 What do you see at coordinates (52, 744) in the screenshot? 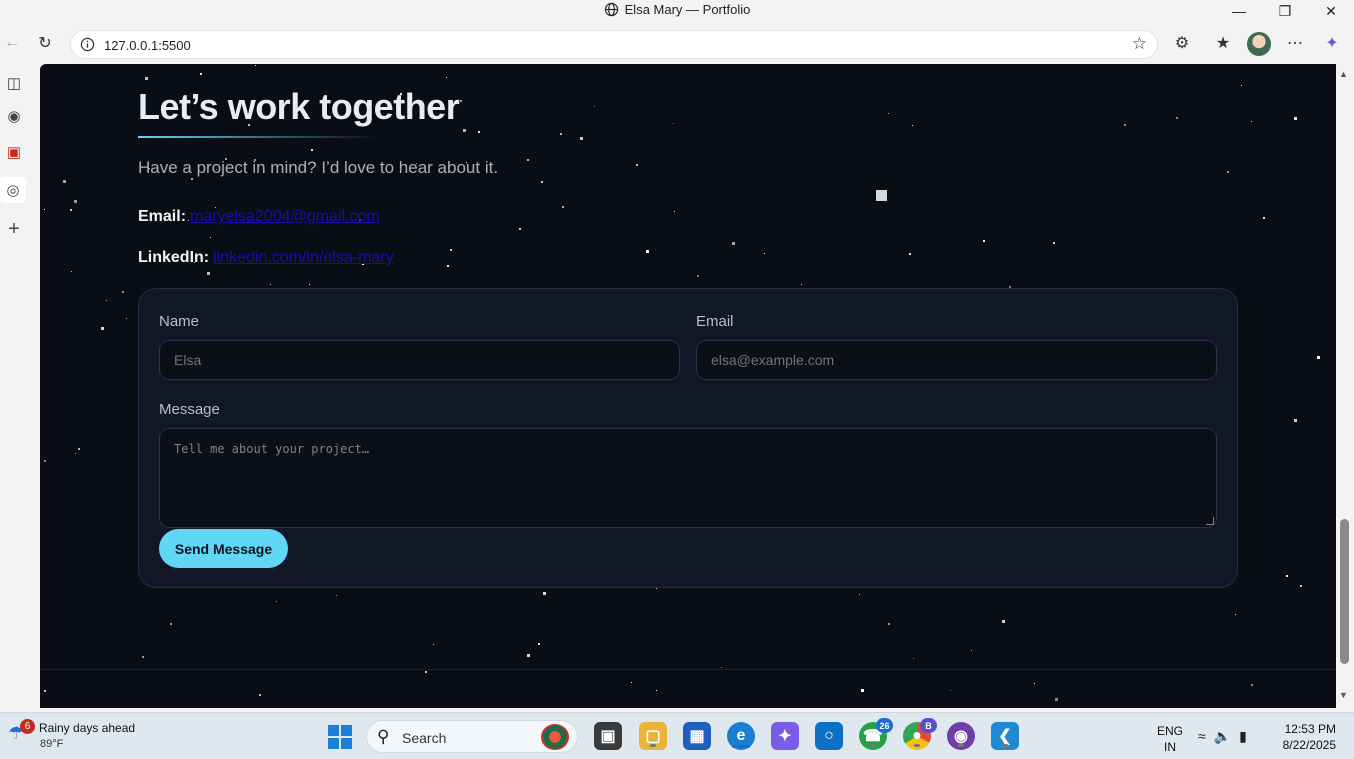
I see `weather-temp: 89°F` at bounding box center [52, 744].